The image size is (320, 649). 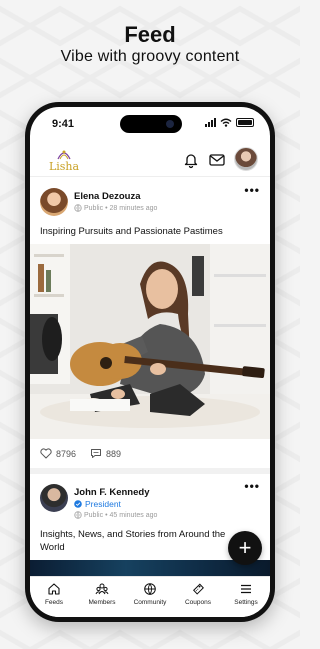 What do you see at coordinates (103, 504) in the screenshot?
I see `badge-label: President` at bounding box center [103, 504].